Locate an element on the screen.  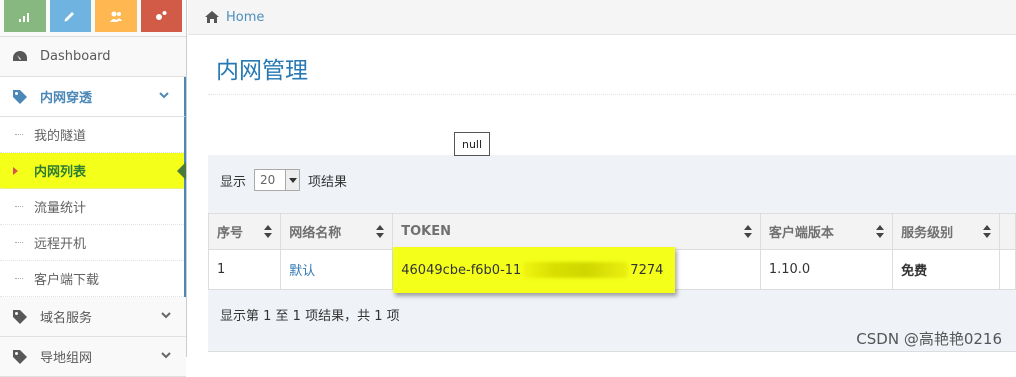
cell-overflow is located at coordinates (1007, 269).